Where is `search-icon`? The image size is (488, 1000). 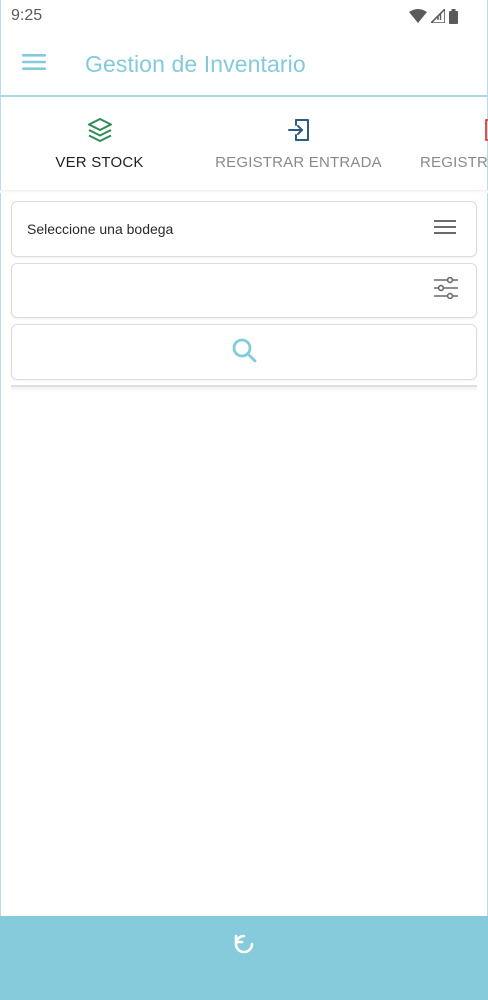 search-icon is located at coordinates (244, 352).